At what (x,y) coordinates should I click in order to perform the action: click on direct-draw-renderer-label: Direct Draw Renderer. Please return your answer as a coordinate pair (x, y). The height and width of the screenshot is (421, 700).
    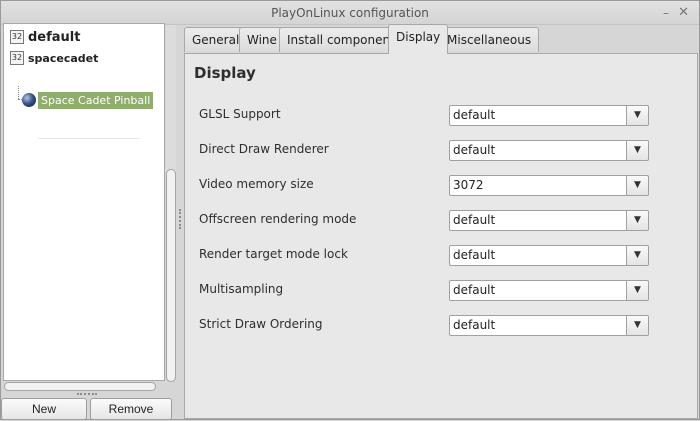
    Looking at the image, I should click on (264, 149).